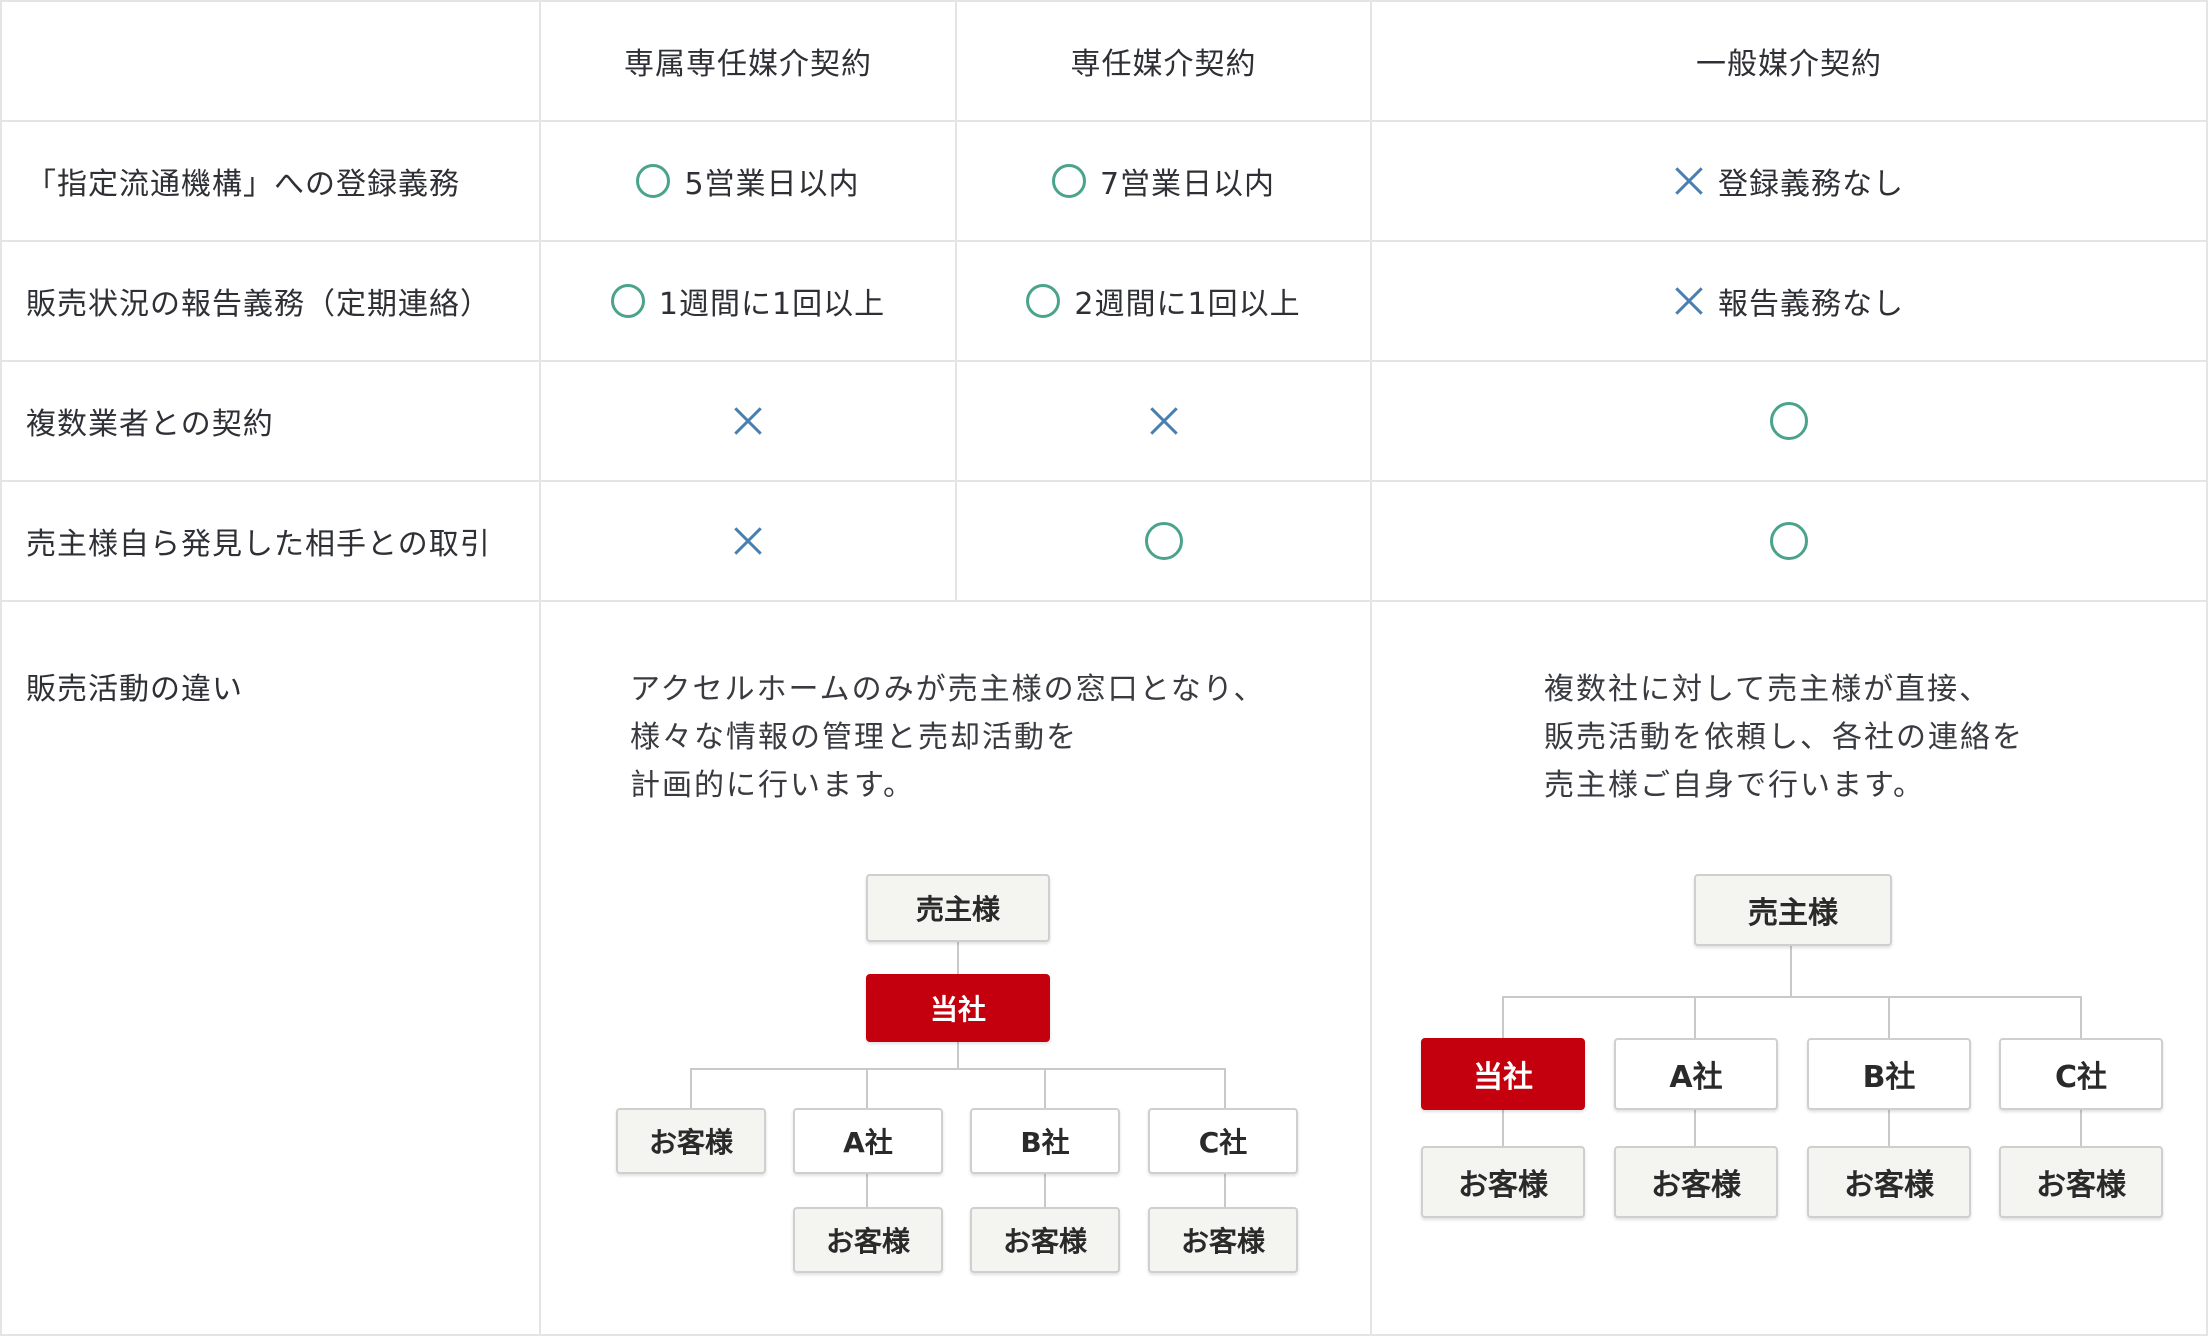 The width and height of the screenshot is (2208, 1336). I want to click on cell: 登録義務なし, so click(1789, 181).